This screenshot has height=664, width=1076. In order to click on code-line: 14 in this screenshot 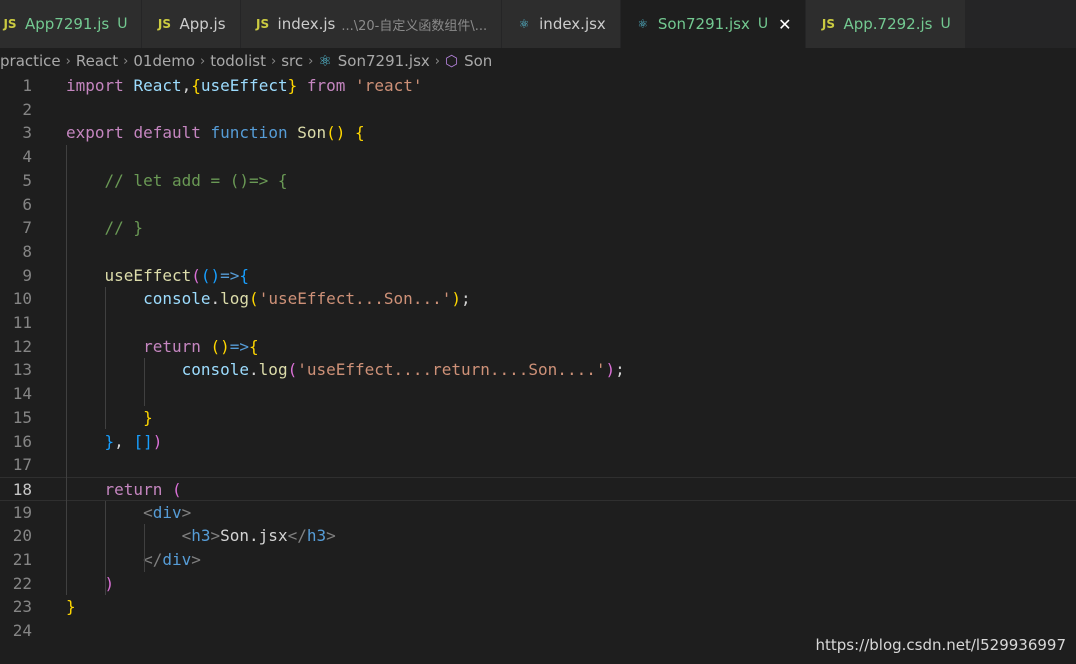, I will do `click(538, 394)`.